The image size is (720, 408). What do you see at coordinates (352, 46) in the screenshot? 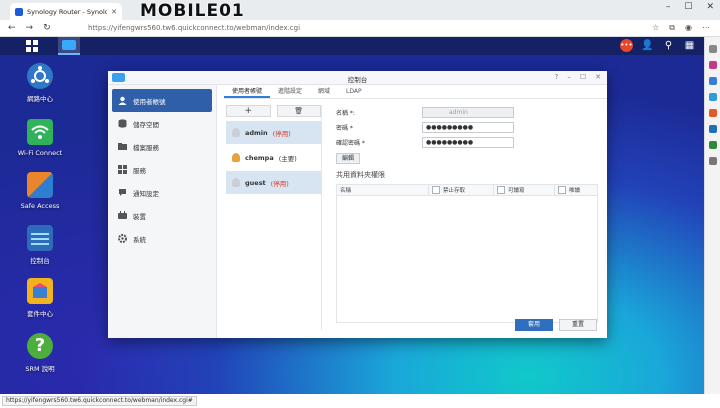
I see `dsm-taskbar: ••• 👤 ⚲ ▦` at bounding box center [352, 46].